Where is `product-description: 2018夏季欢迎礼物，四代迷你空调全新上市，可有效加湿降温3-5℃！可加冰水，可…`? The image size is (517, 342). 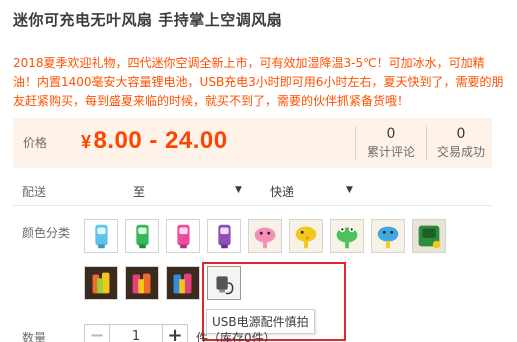
product-description: 2018夏季欢迎礼物，四代迷你空调全新上市，可有效加湿降温3-5℃！可加冰水，可… is located at coordinates (258, 82).